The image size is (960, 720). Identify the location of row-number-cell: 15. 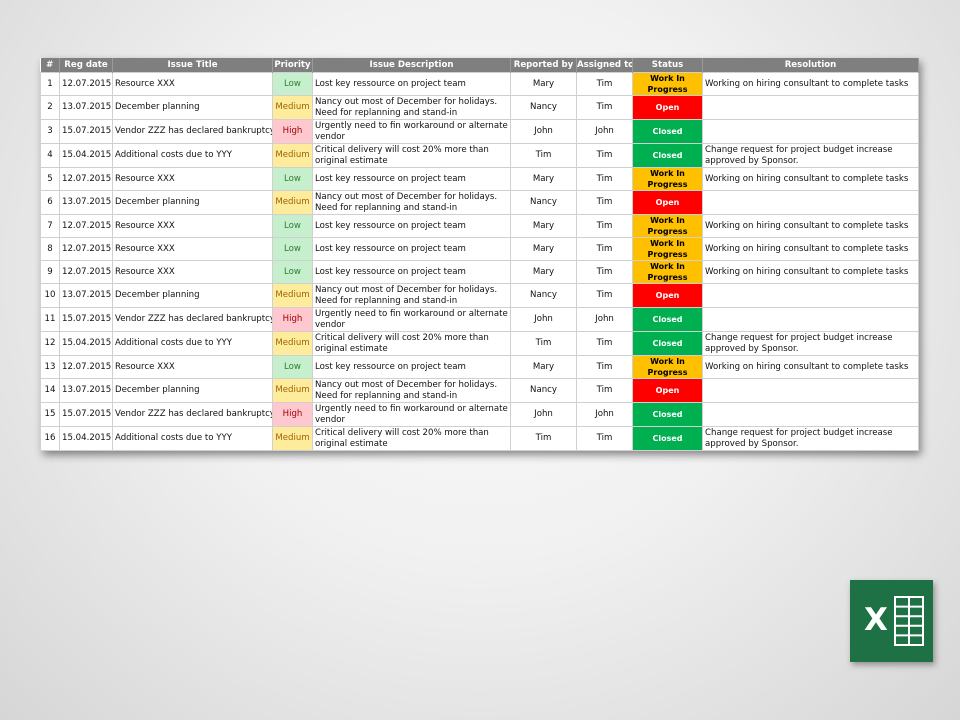
(50, 414).